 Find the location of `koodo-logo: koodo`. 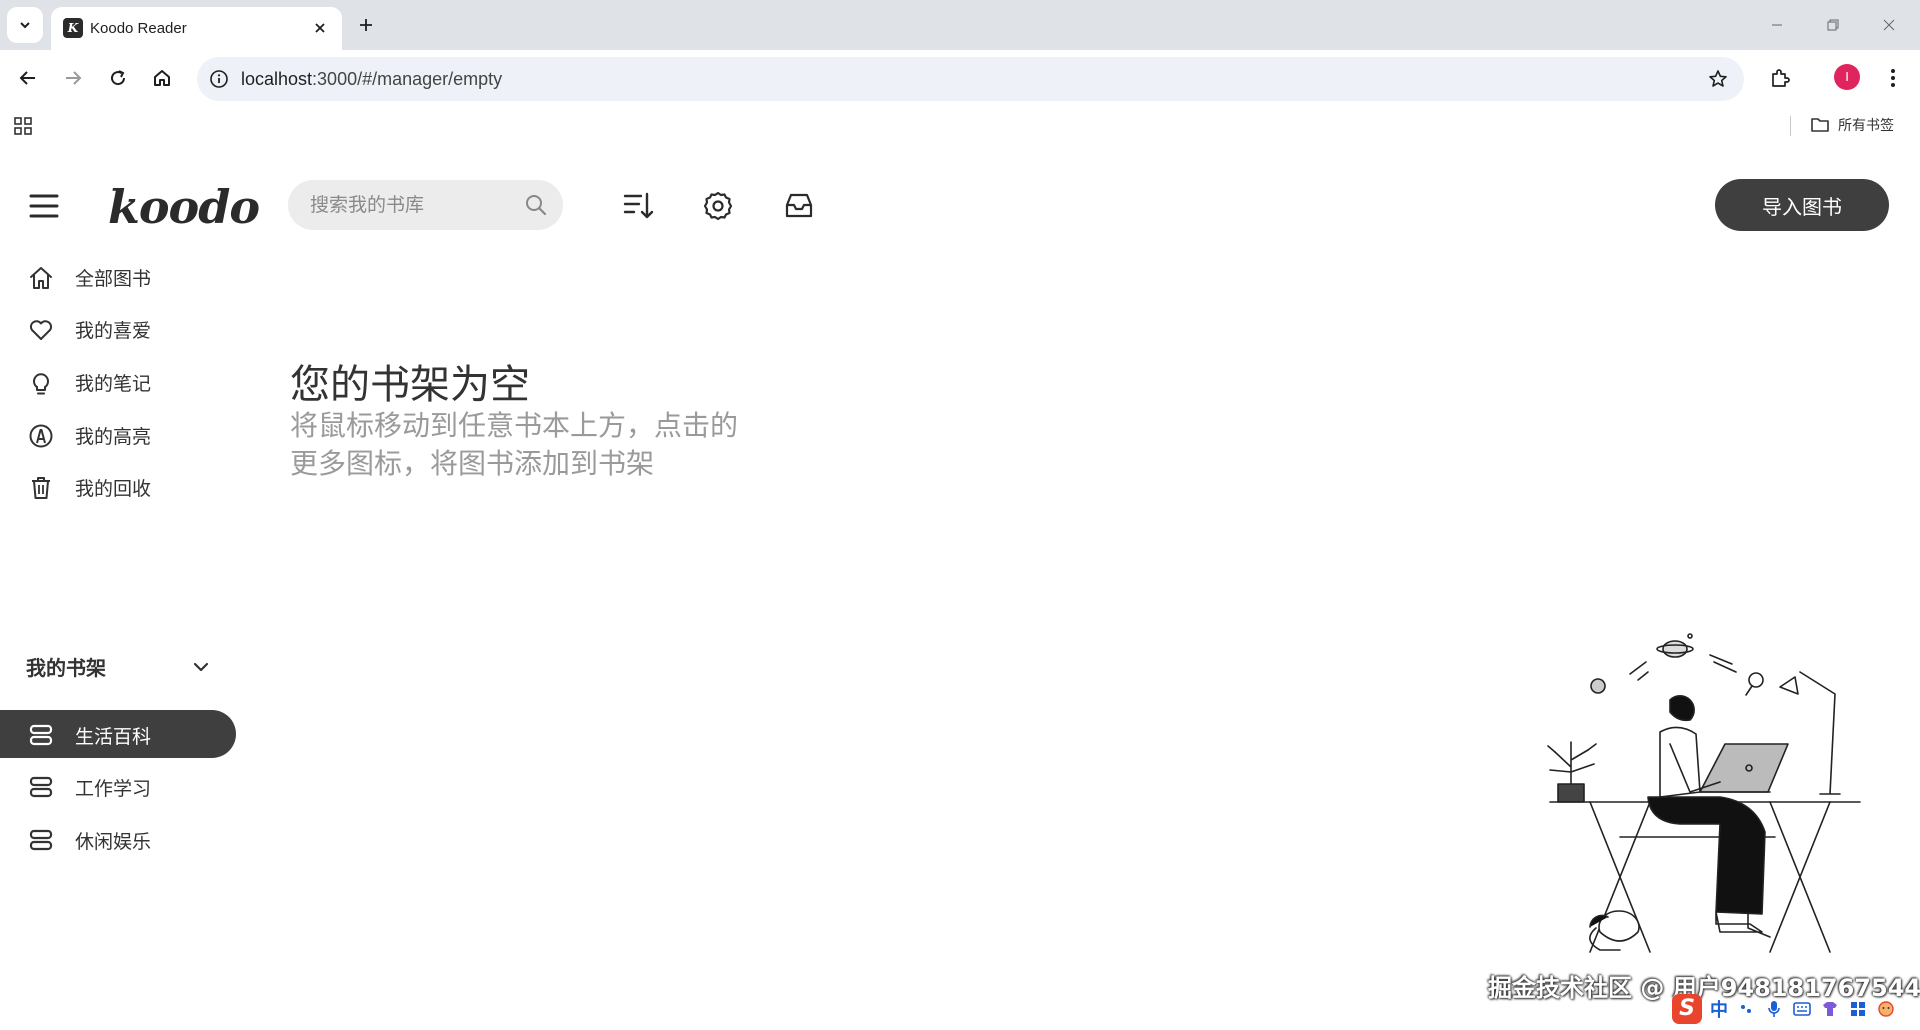

koodo-logo: koodo is located at coordinates (184, 207).